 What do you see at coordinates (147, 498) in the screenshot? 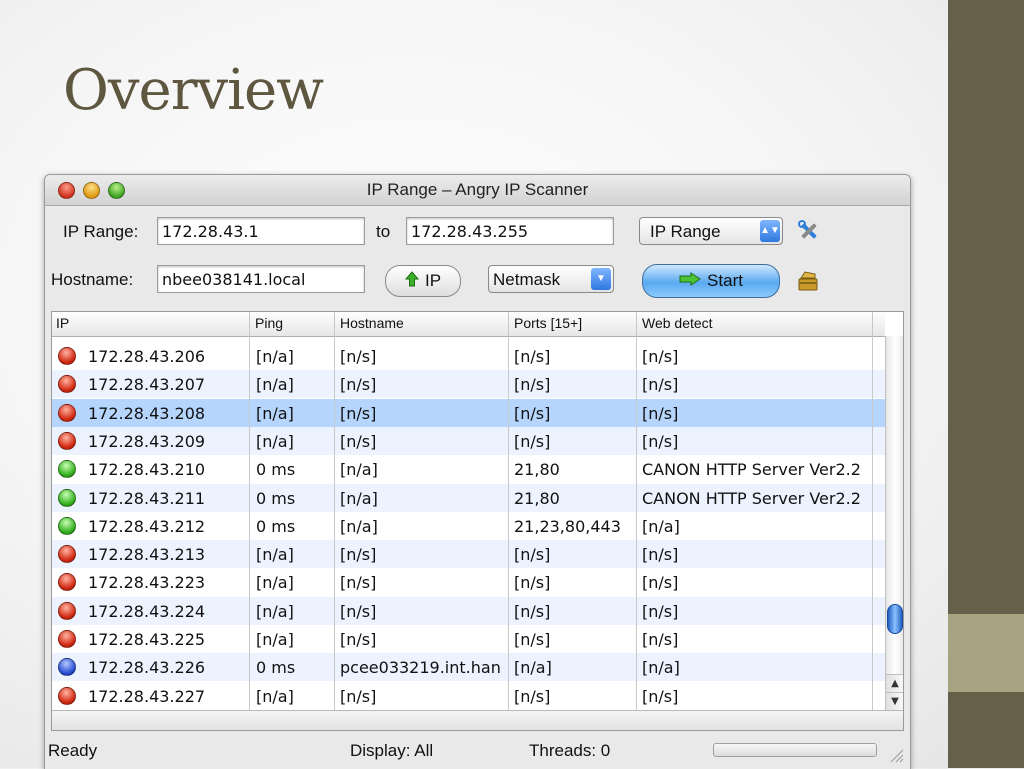
I see `cell-ip: 172.28.43.211` at bounding box center [147, 498].